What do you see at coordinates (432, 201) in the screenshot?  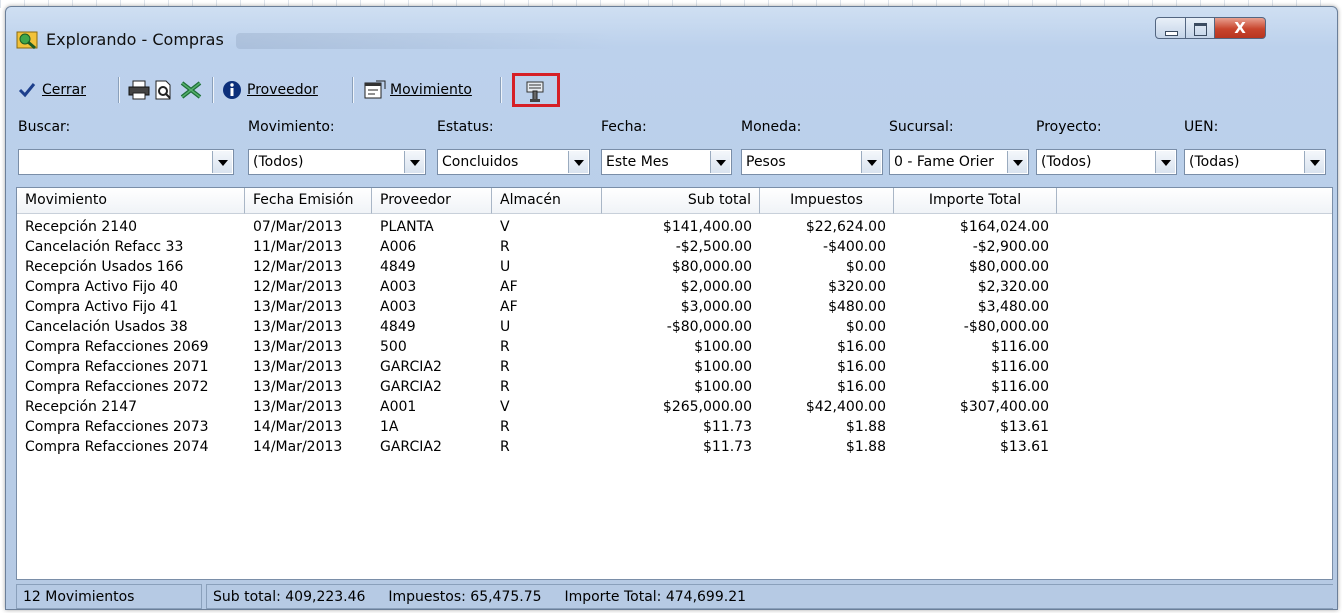 I see `column-header-proveedor: Proveedor` at bounding box center [432, 201].